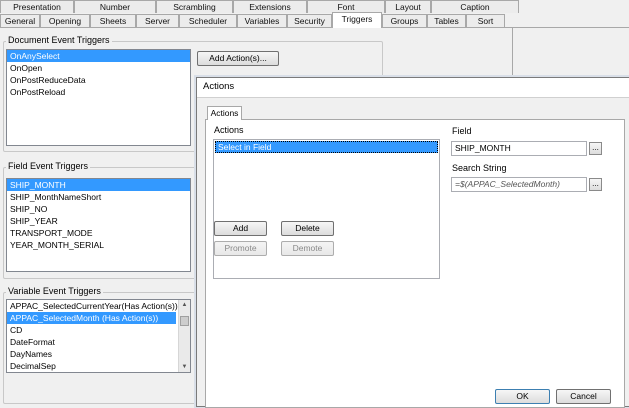 This screenshot has width=629, height=408. I want to click on list-item: SHIP_MONTH, so click(98, 185).